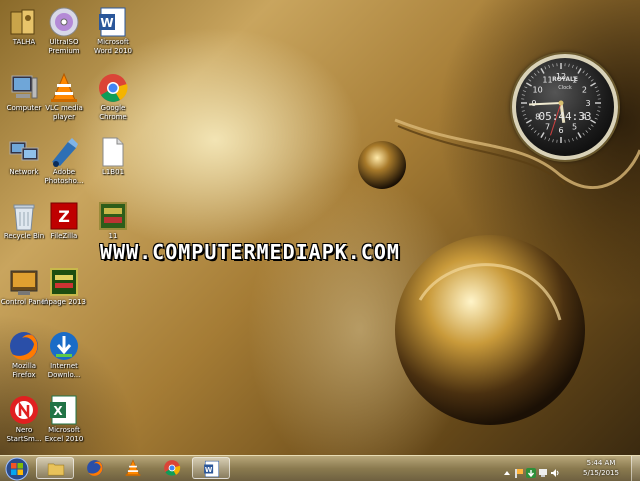  I want to click on clock-brand: ROYALE, so click(565, 79).